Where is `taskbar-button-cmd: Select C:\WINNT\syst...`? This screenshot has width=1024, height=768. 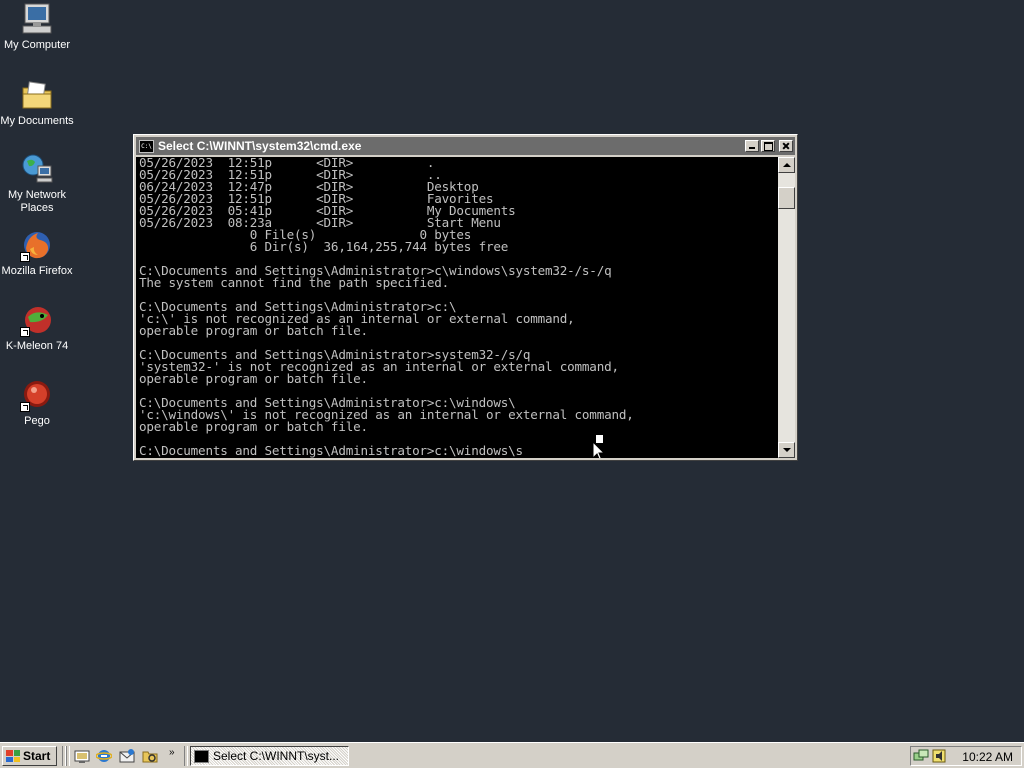 taskbar-button-cmd: Select C:\WINNT\syst... is located at coordinates (269, 756).